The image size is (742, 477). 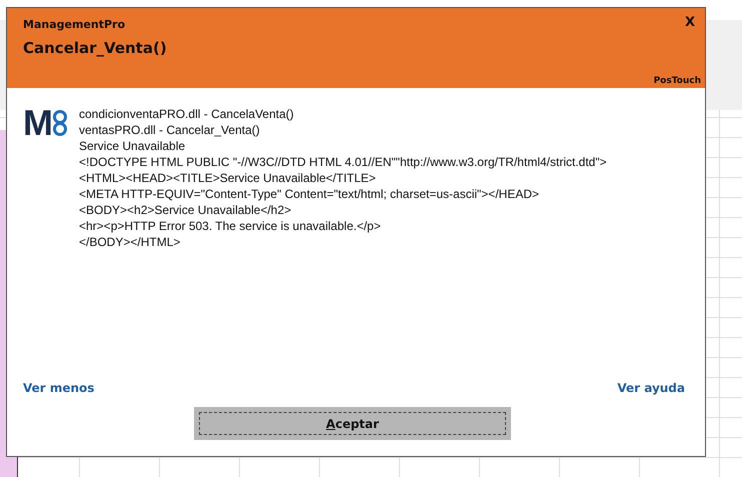 What do you see at coordinates (170, 130) in the screenshot?
I see `message-line: ventasPRO.dll - Cancelar_Venta()` at bounding box center [170, 130].